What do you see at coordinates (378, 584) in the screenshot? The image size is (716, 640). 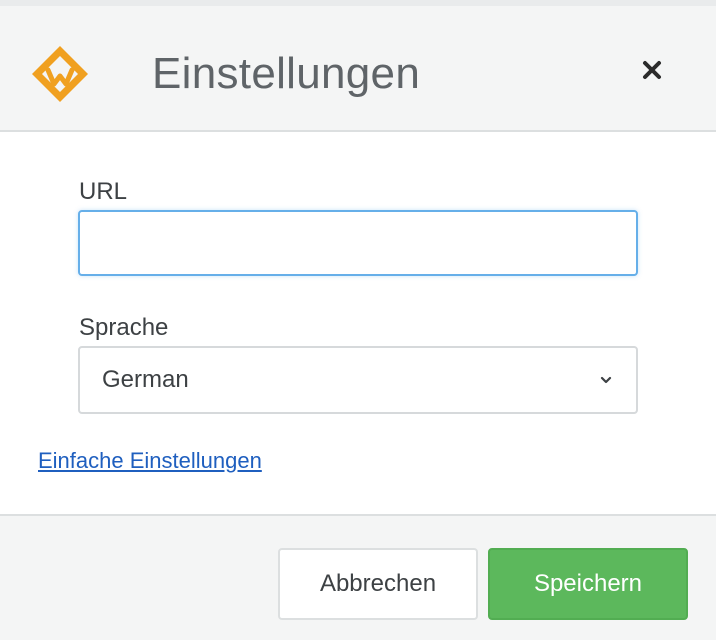 I see `cancel-button: Abbrechen` at bounding box center [378, 584].